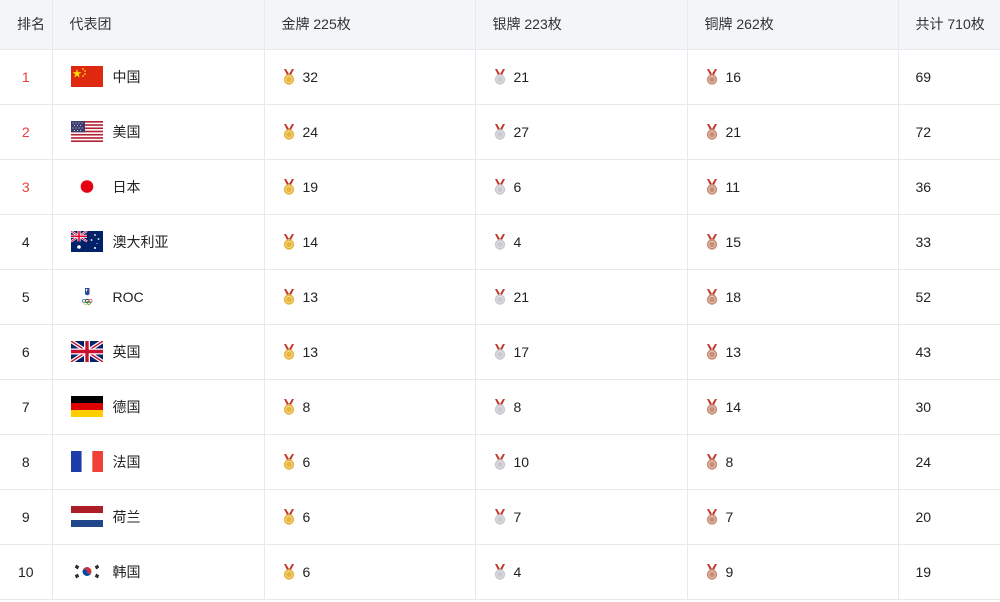  Describe the element at coordinates (158, 407) in the screenshot. I see `team-cell: 德国` at that location.